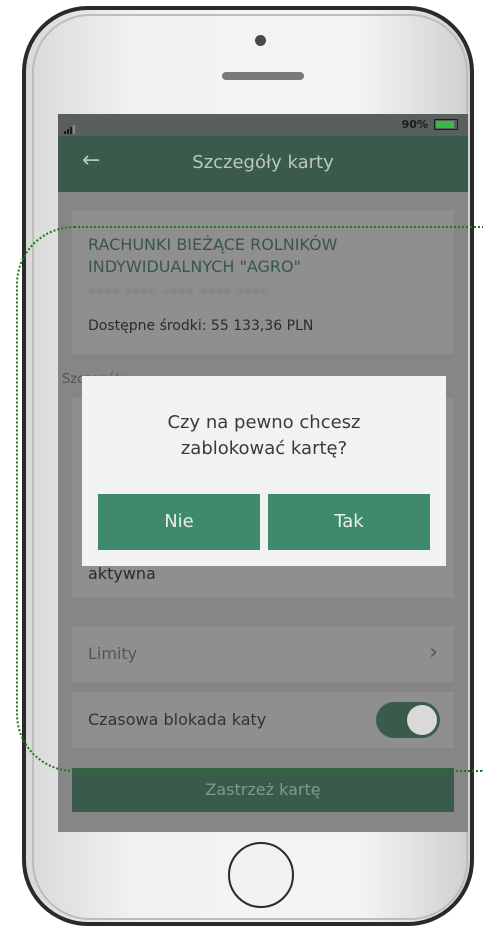 This screenshot has width=483, height=928. I want to click on temporary-block-toggle, so click(408, 720).